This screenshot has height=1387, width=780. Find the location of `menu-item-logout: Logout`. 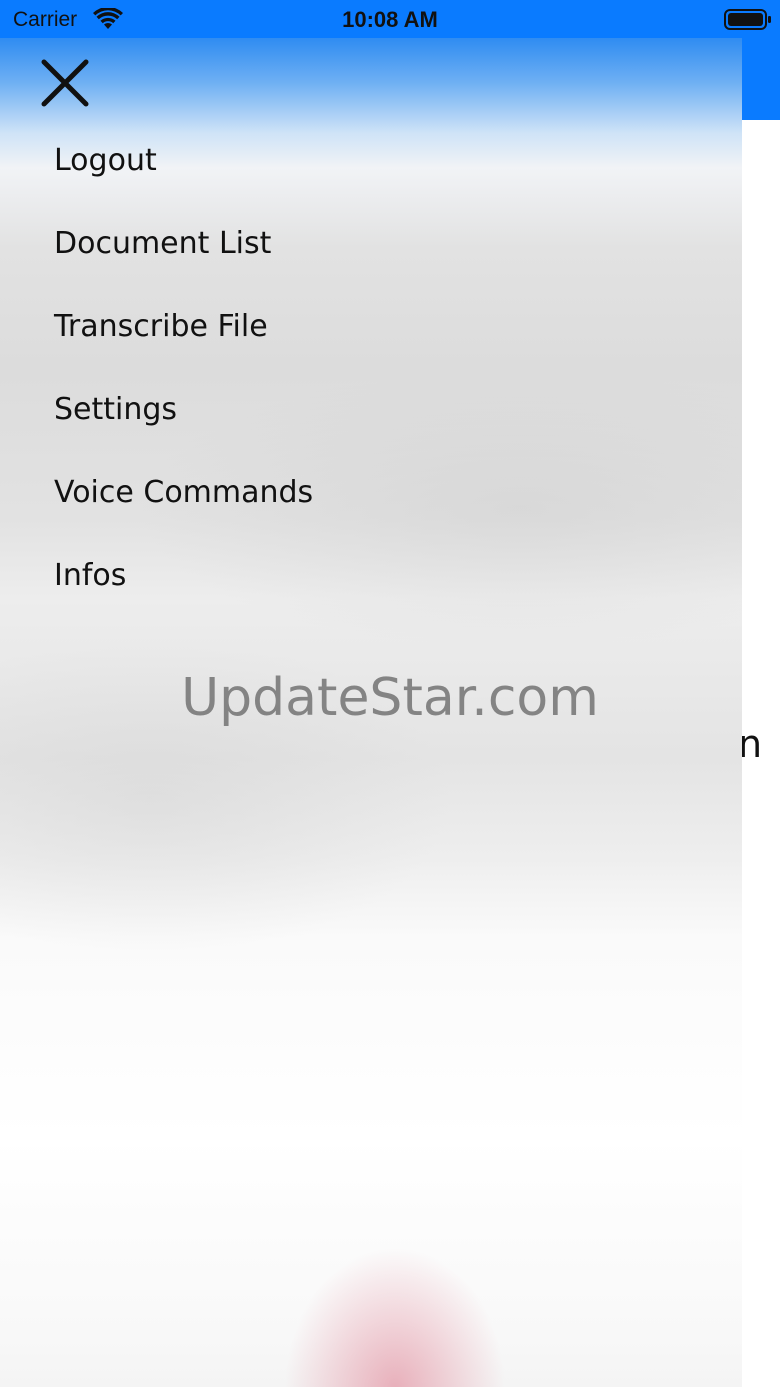

menu-item-logout: Logout is located at coordinates (183, 185).